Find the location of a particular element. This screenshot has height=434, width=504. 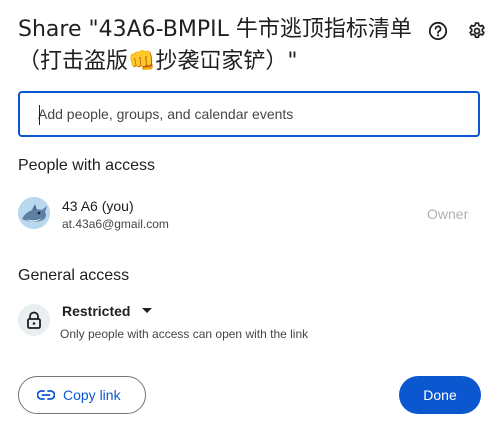

done-button: Done is located at coordinates (440, 395).